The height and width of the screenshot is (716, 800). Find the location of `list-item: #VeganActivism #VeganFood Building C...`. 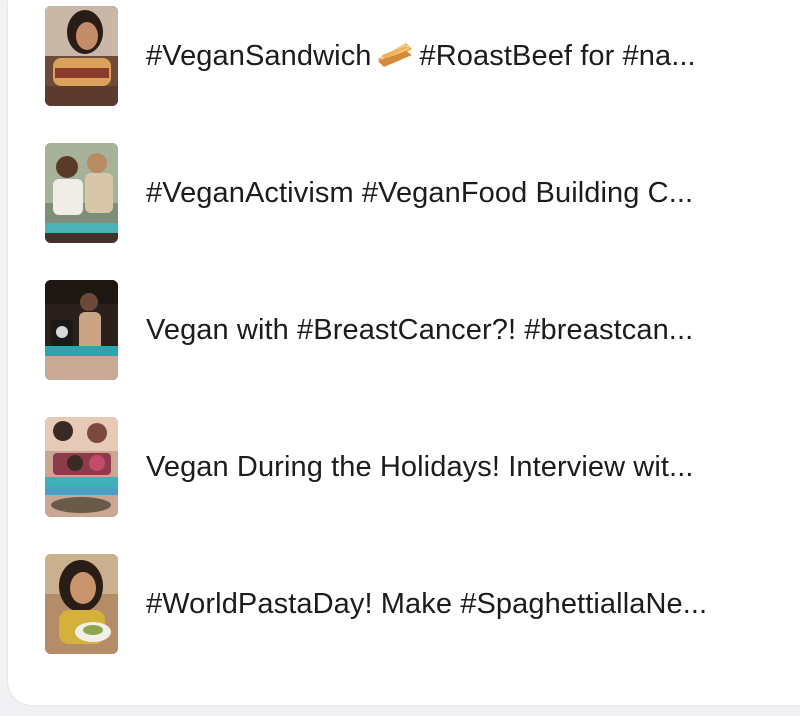

list-item: #VeganActivism #VeganFood Building C... is located at coordinates (400, 194).